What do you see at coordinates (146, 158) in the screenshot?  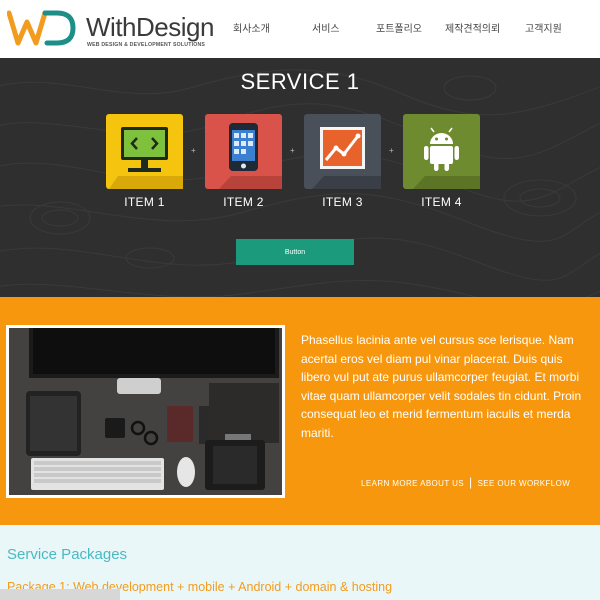 I see `monitor-code-icon` at bounding box center [146, 158].